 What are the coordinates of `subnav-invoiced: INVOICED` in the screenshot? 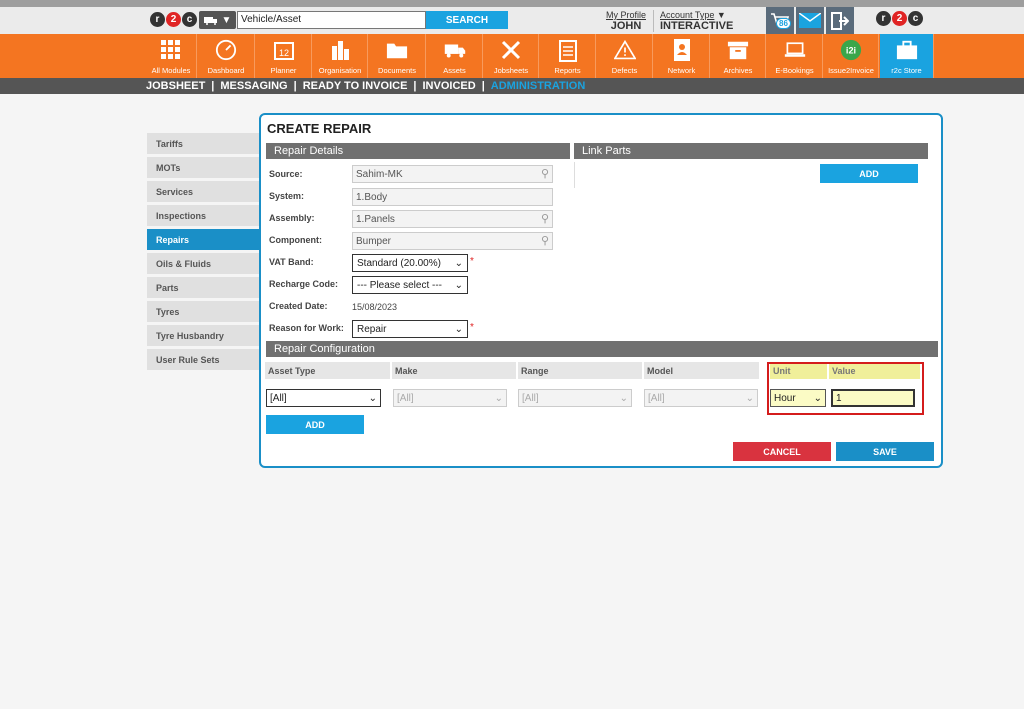 It's located at (449, 86).